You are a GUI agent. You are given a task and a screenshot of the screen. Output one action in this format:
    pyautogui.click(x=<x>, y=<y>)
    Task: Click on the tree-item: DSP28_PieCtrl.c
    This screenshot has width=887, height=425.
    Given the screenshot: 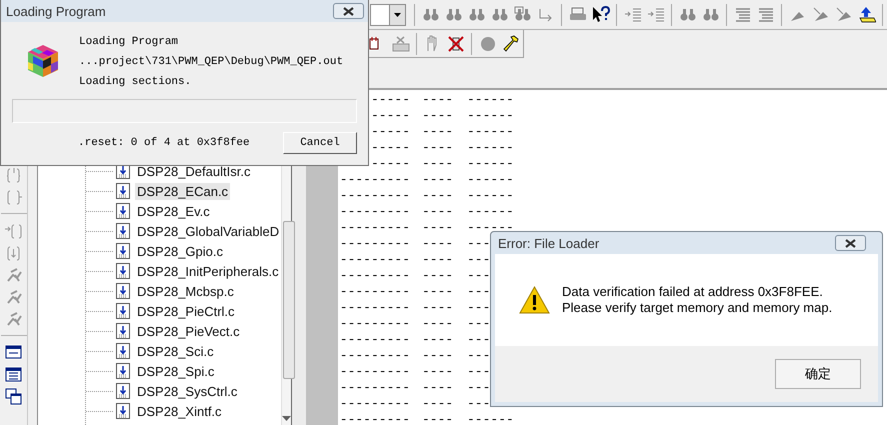 What is the action you would take?
    pyautogui.click(x=186, y=311)
    